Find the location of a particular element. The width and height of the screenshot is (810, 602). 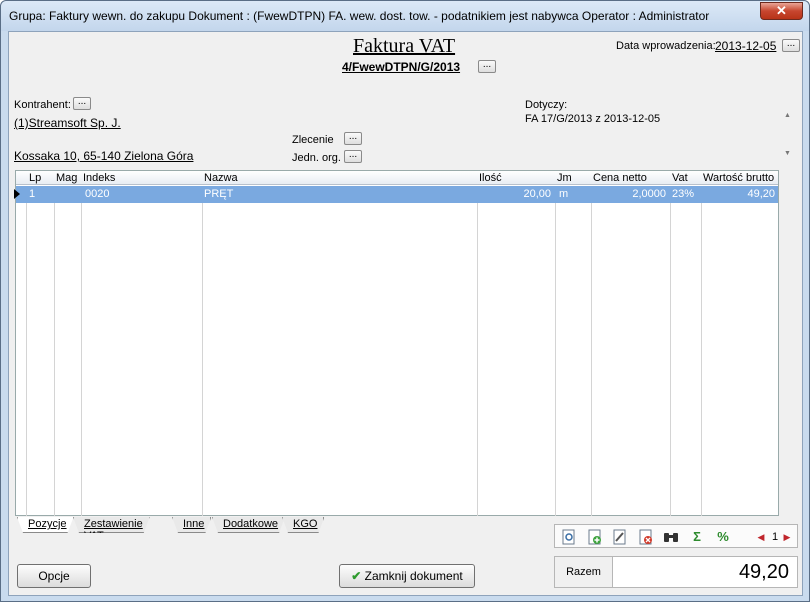

cell-nazwa: PRĘT is located at coordinates (219, 194).